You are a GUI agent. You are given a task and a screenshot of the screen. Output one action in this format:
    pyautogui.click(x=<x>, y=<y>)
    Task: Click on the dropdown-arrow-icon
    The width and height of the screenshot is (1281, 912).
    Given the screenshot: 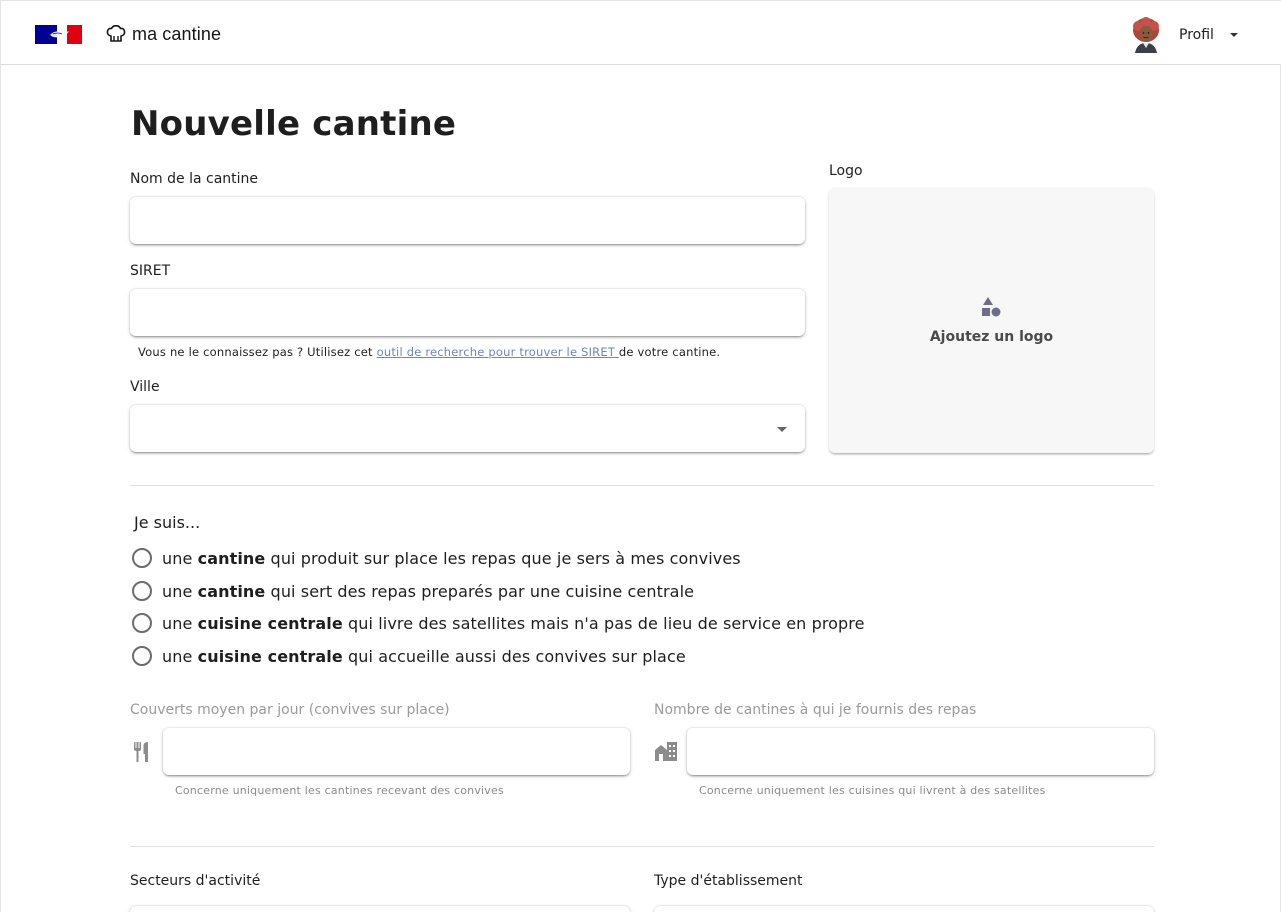 What is the action you would take?
    pyautogui.click(x=782, y=429)
    